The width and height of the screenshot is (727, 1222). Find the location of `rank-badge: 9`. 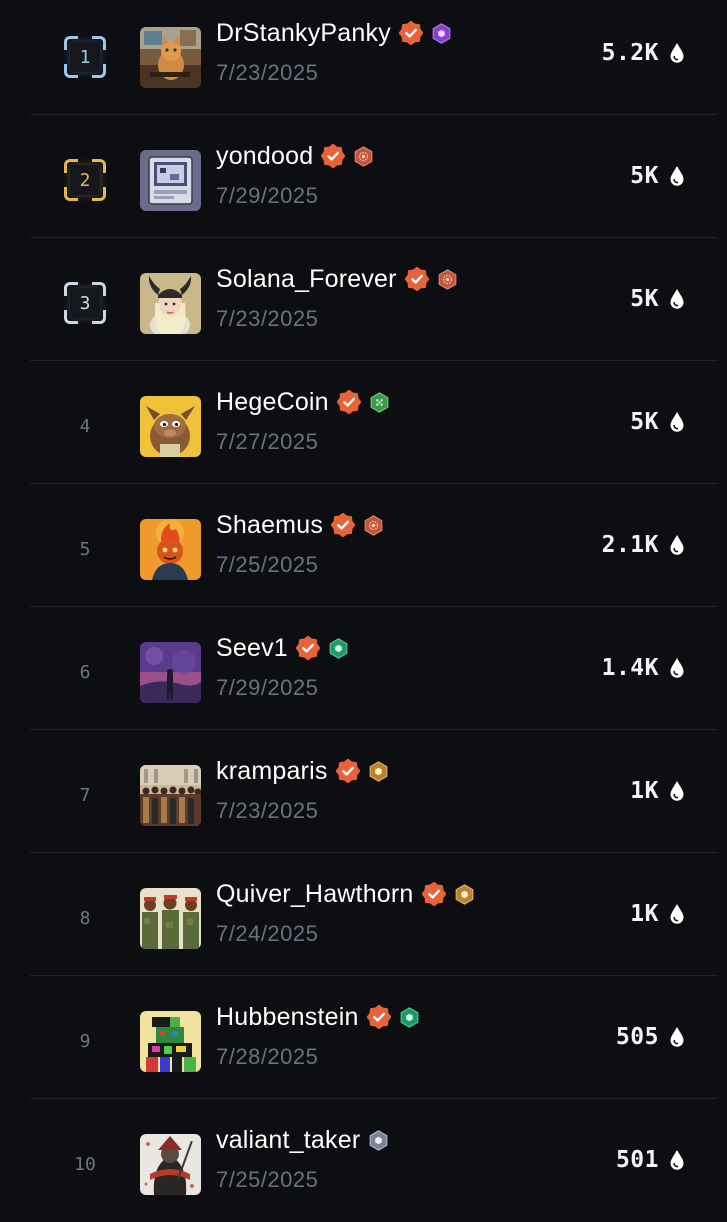

rank-badge: 9 is located at coordinates (85, 1041).